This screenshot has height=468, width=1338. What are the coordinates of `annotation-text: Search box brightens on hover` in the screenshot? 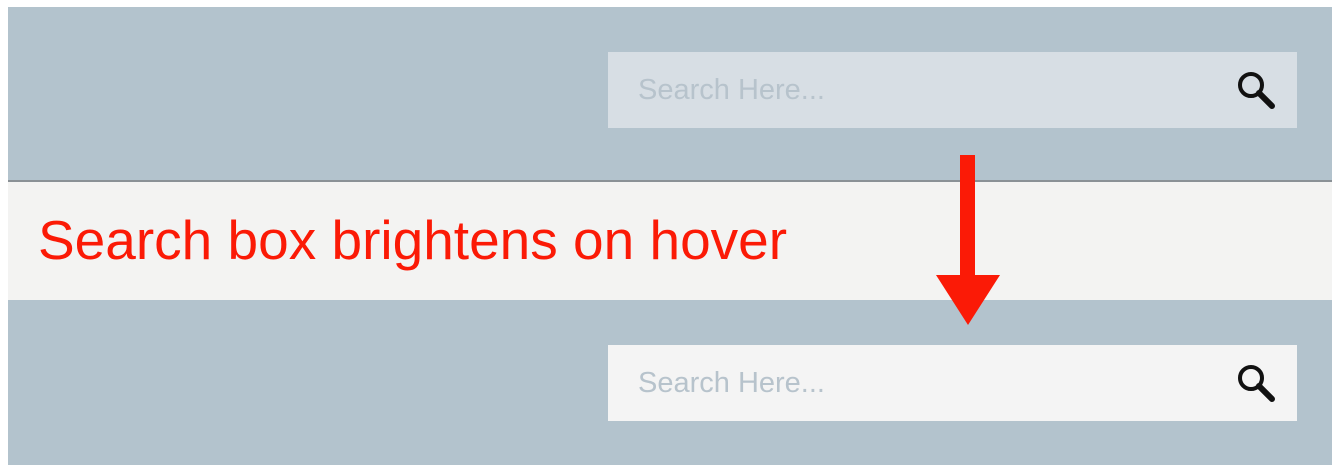 It's located at (413, 240).